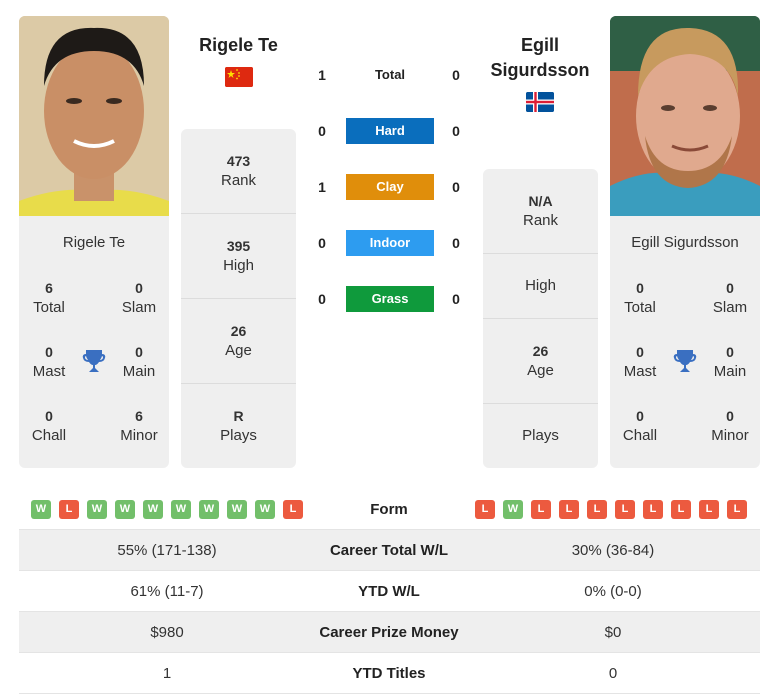 This screenshot has width=779, height=699. Describe the element at coordinates (540, 70) in the screenshot. I see `player2-last-name: Sigurdsson` at that location.